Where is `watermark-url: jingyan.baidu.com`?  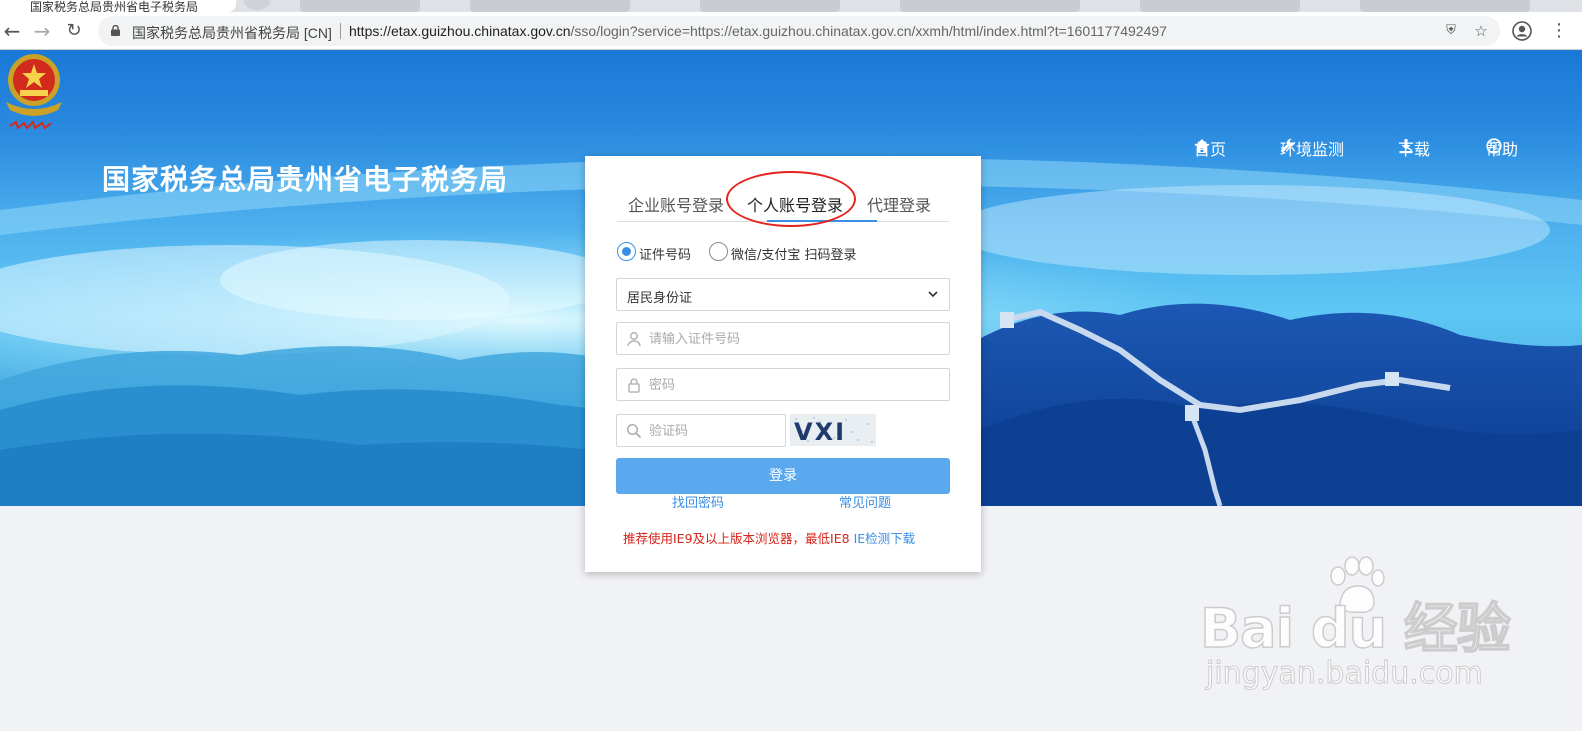 watermark-url: jingyan.baidu.com is located at coordinates (1345, 674).